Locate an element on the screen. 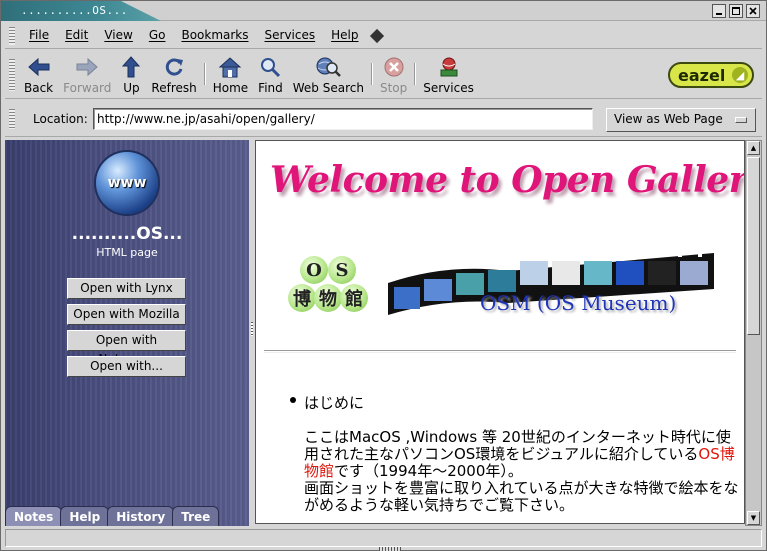  scroll-down-arrow-icon: ▼ is located at coordinates (753, 518).